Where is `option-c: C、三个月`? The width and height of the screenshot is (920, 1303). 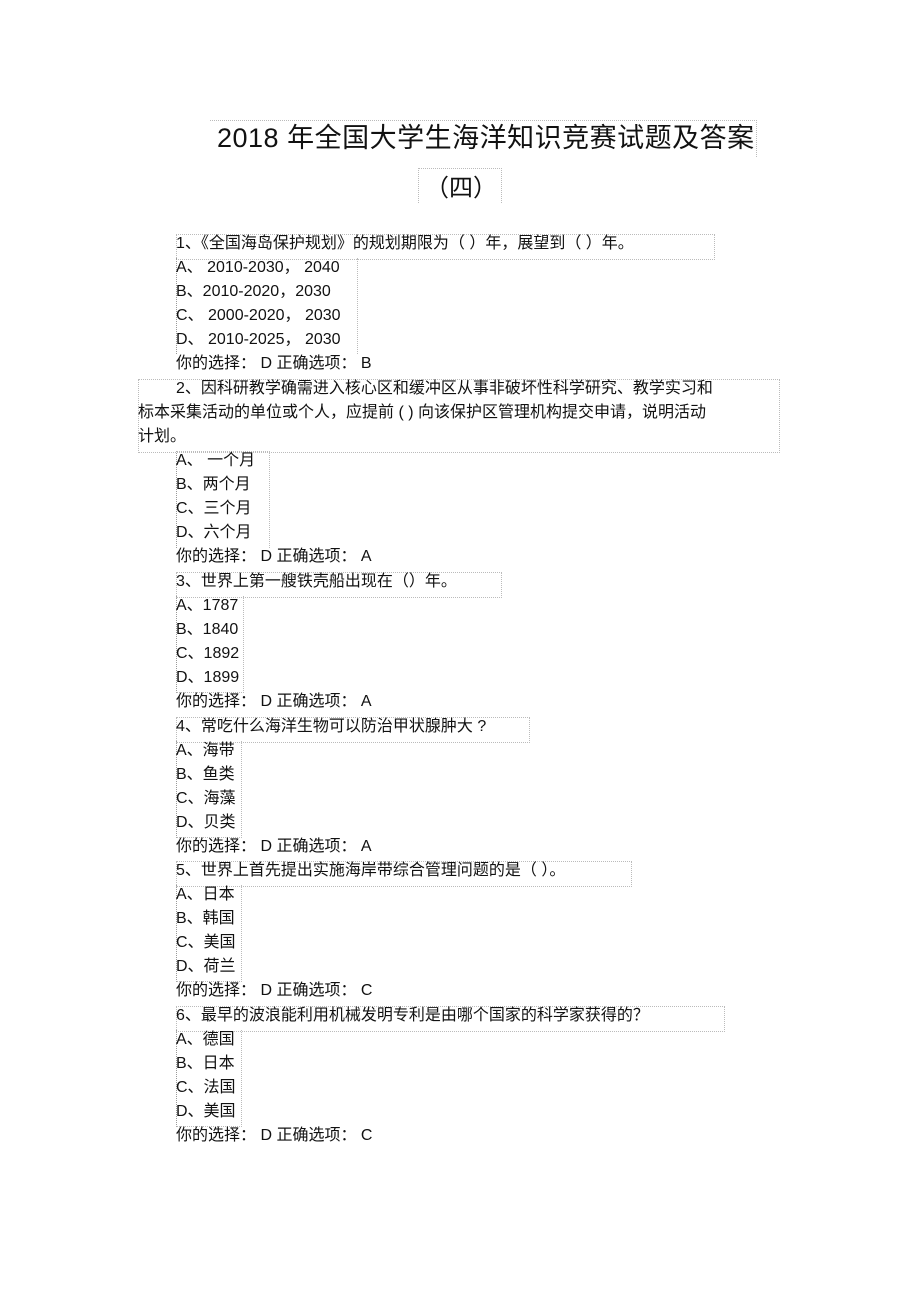
option-c: C、三个月 is located at coordinates (214, 508).